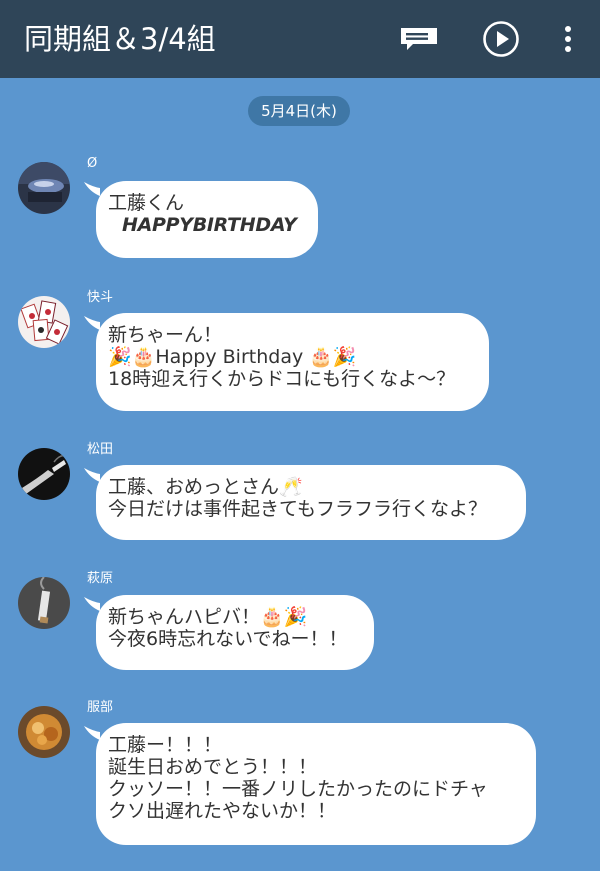 Image resolution: width=600 pixels, height=871 pixels. I want to click on message-bubble: 新ちゃんハピバ！🎂🎉 今夜6時忘れないでねー！！, so click(235, 632).